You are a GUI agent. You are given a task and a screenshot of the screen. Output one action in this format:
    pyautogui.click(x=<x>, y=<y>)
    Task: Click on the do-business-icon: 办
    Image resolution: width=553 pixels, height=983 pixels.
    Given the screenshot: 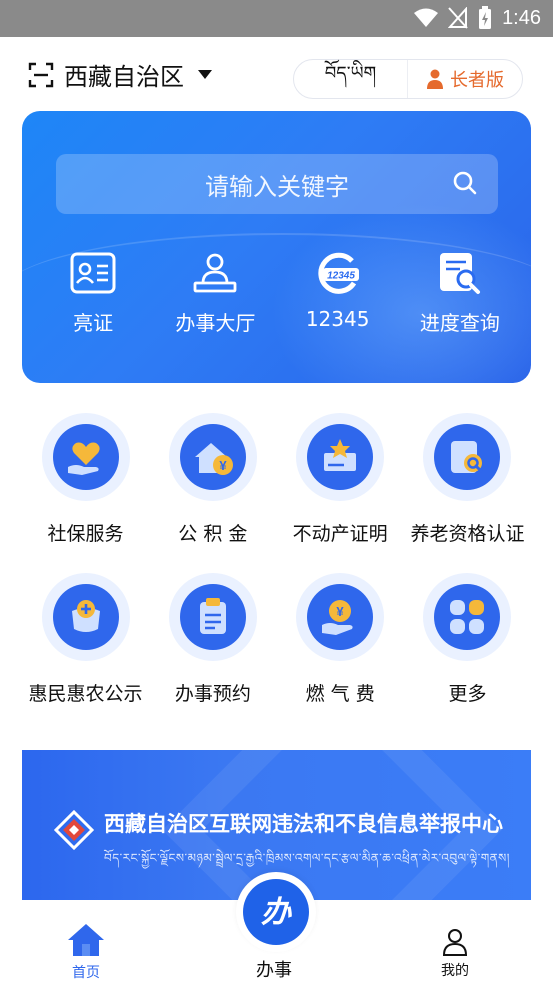 What is the action you would take?
    pyautogui.click(x=276, y=912)
    